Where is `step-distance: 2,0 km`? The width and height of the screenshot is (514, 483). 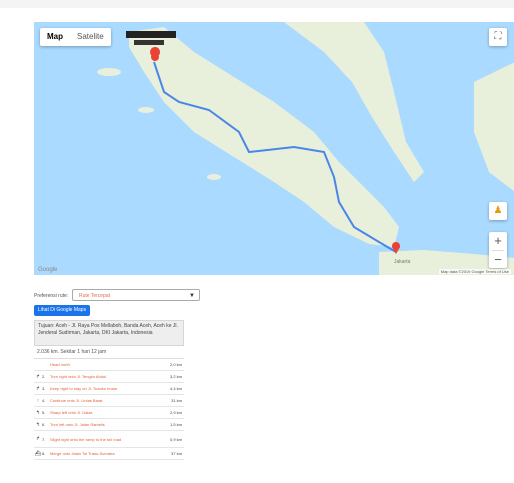
step-distance: 2,0 km is located at coordinates (175, 364).